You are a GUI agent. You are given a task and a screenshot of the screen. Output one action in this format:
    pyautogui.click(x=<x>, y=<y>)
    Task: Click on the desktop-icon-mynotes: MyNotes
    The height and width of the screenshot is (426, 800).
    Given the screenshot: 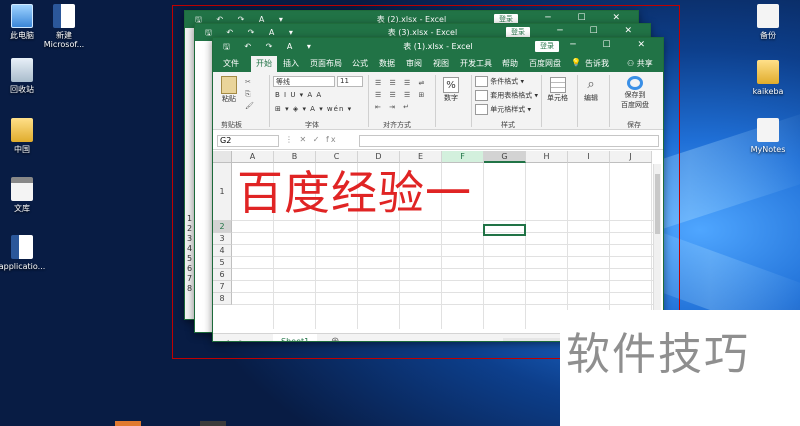 What is the action you would take?
    pyautogui.click(x=768, y=136)
    